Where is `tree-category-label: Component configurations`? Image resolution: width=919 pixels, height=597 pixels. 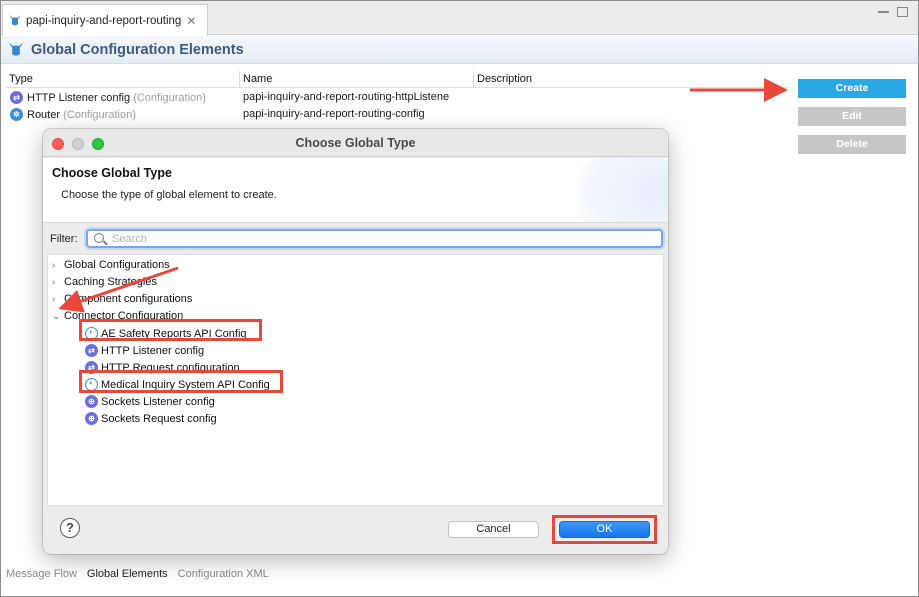 tree-category-label: Component configurations is located at coordinates (128, 299).